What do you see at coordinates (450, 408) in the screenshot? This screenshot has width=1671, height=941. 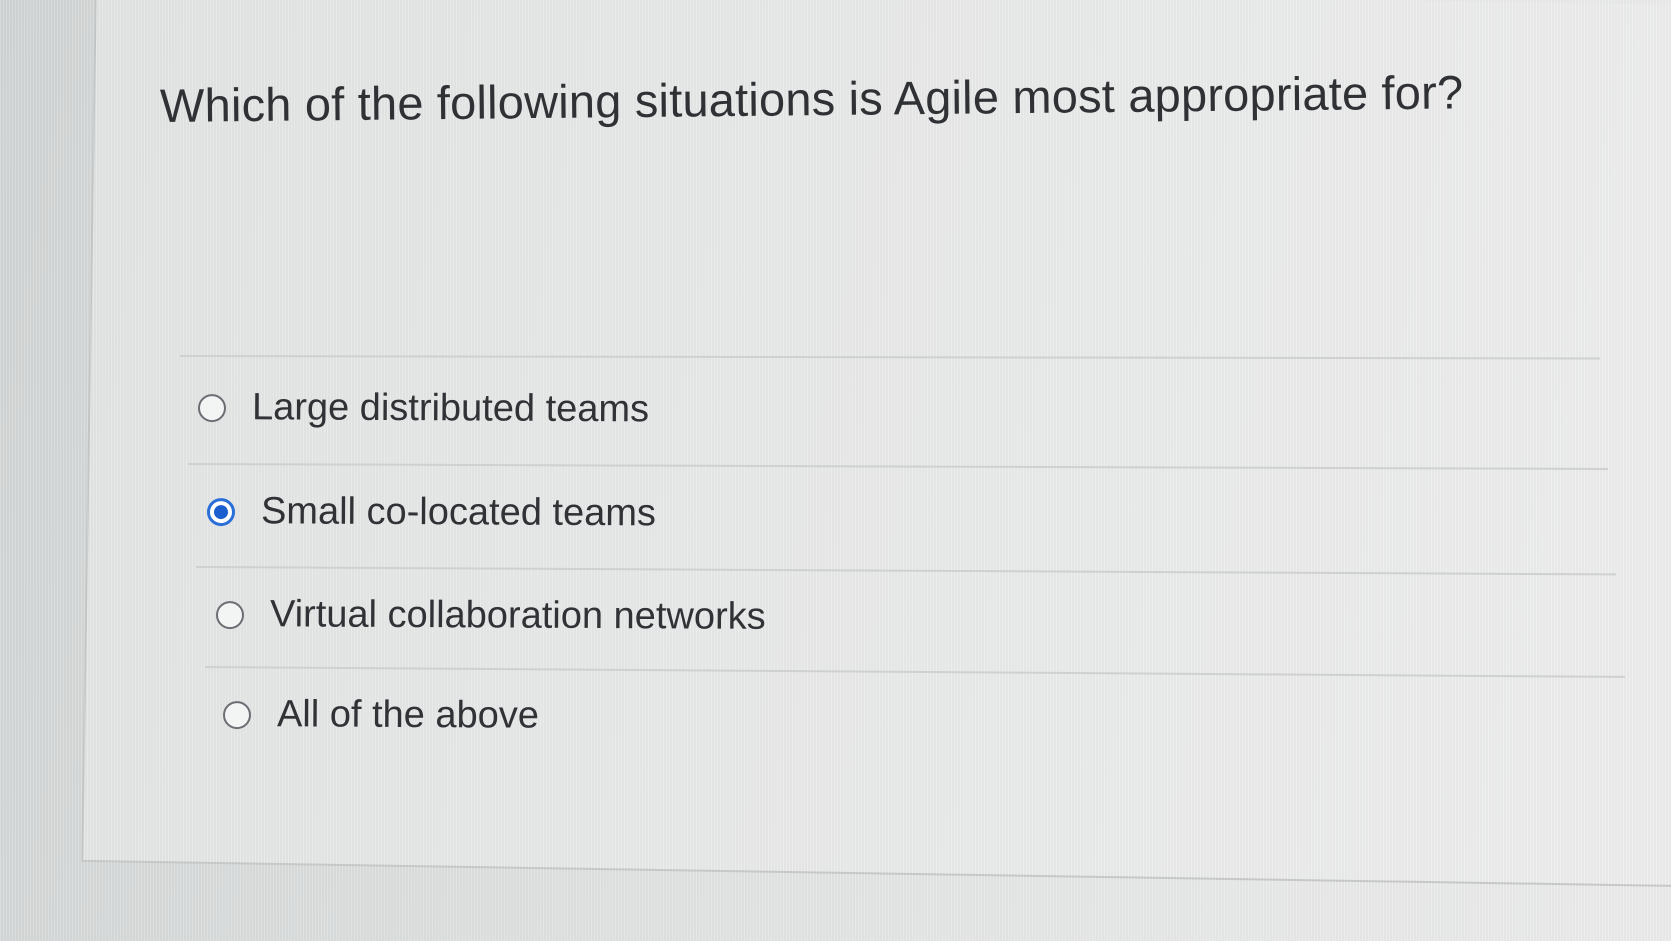 I see `option-label: Large distributed teams` at bounding box center [450, 408].